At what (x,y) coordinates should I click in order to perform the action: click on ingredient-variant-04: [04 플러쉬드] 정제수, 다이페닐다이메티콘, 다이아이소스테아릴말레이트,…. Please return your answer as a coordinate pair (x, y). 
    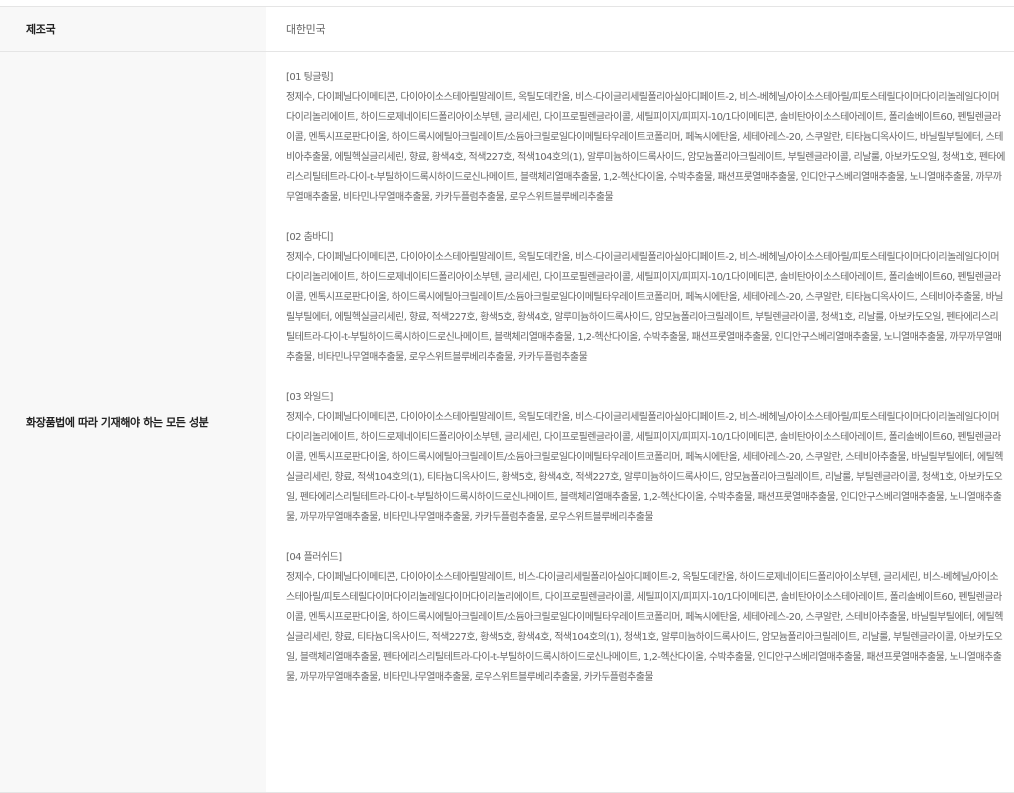
    Looking at the image, I should click on (646, 618).